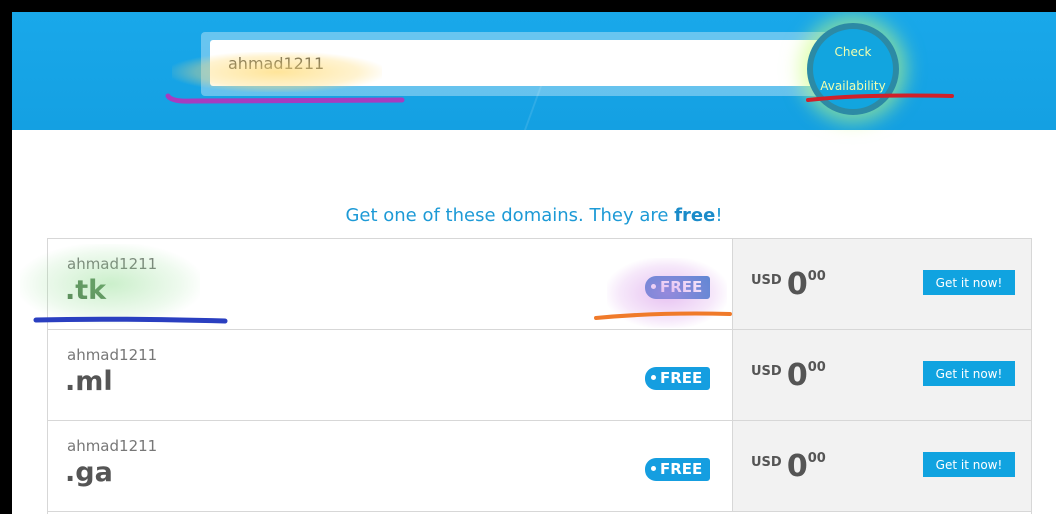 This screenshot has width=1056, height=514. I want to click on domain-tld: .ml, so click(89, 381).